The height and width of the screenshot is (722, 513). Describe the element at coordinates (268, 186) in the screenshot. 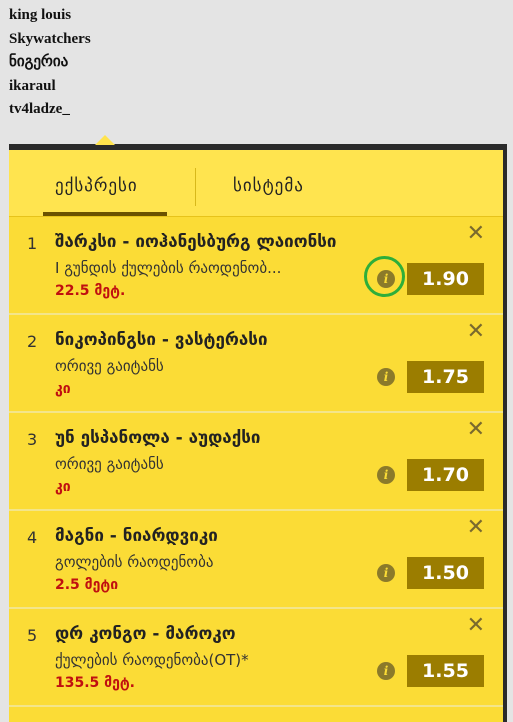

I see `tab-system: სისტემა` at that location.